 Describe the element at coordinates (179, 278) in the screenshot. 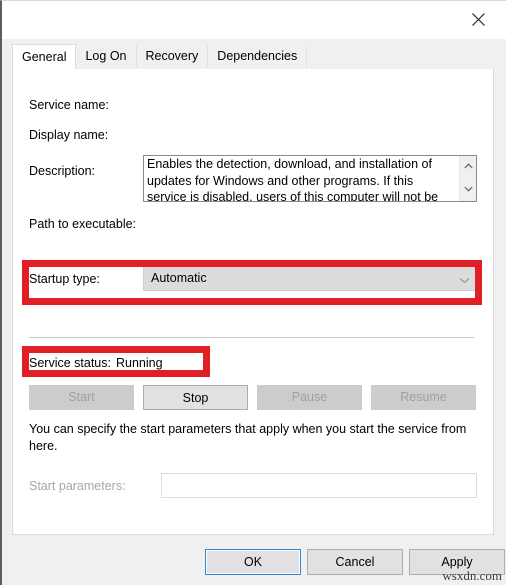

I see `startup-type-value: Automatic` at that location.